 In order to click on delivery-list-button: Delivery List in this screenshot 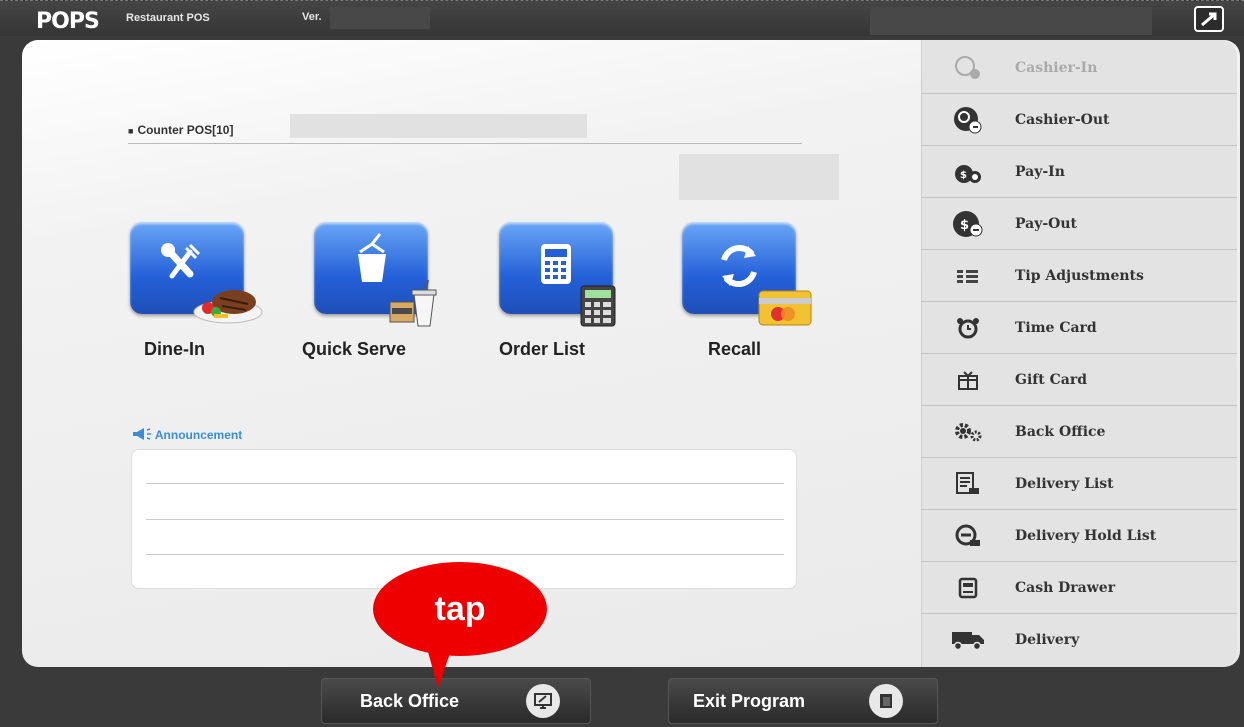, I will do `click(1079, 484)`.